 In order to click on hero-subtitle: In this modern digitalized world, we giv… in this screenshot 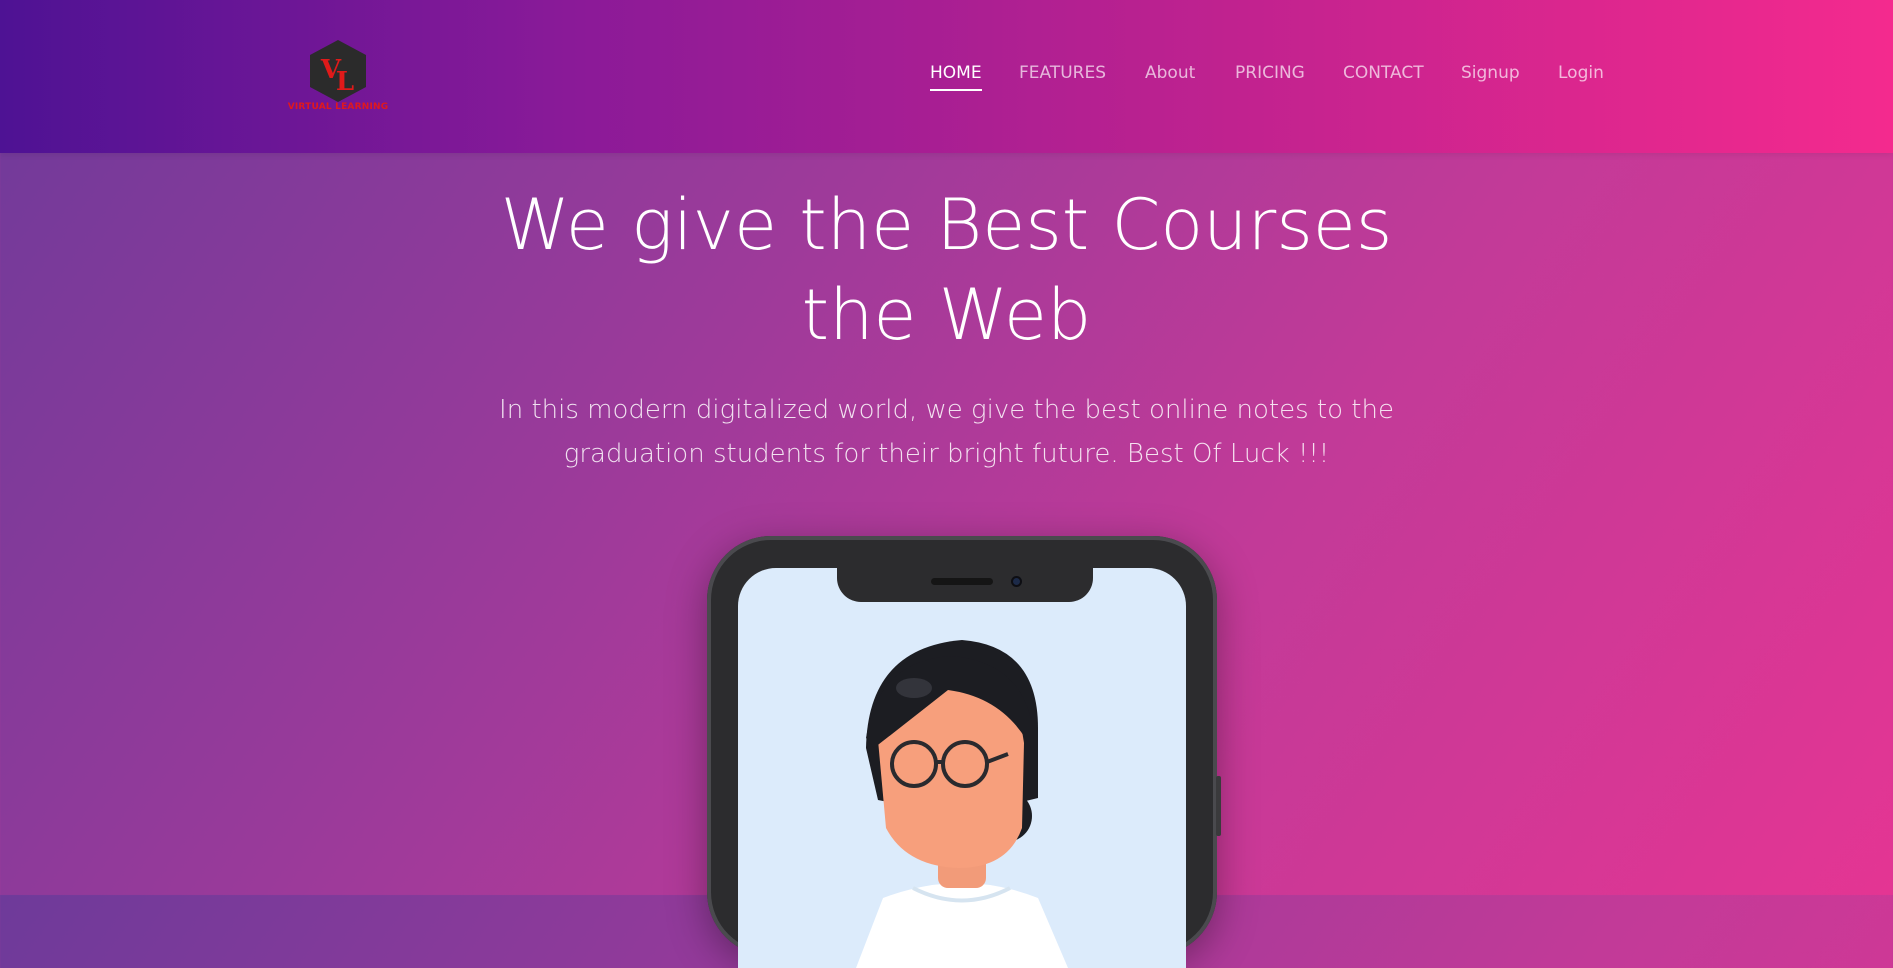, I will do `click(946, 432)`.